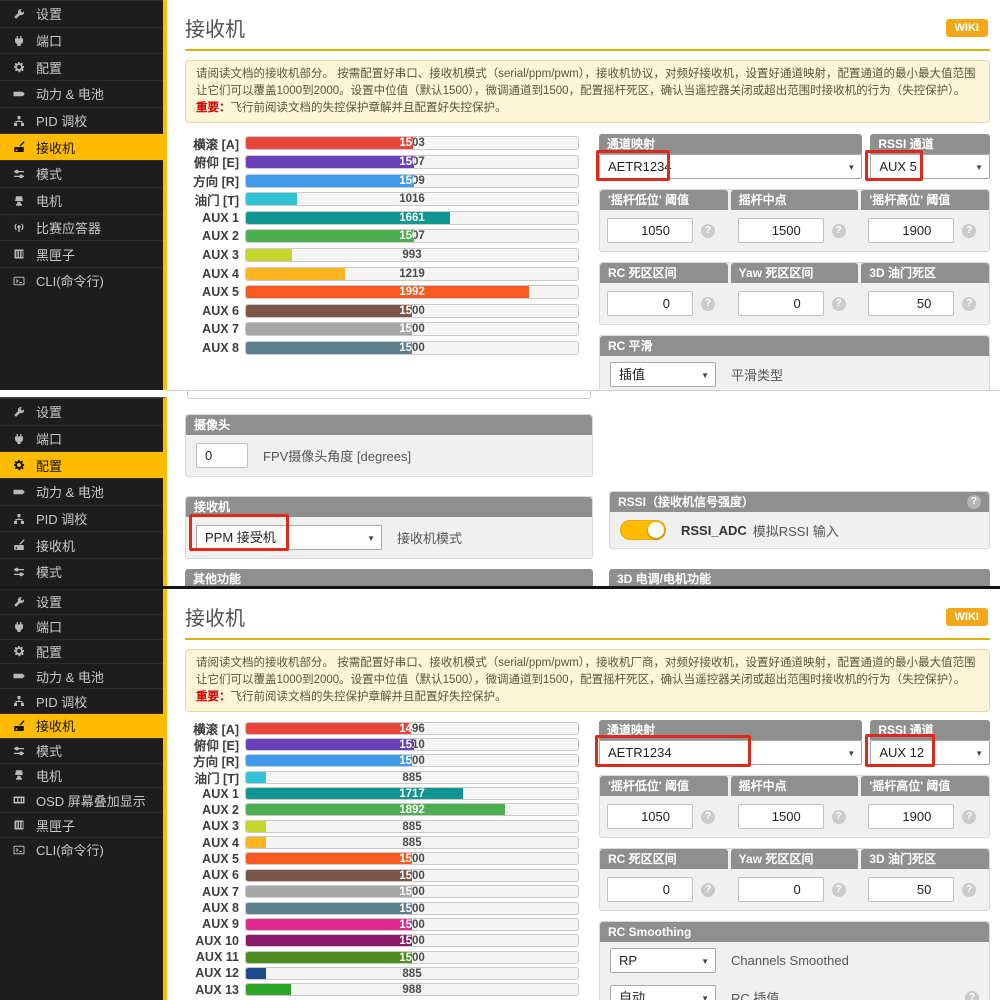 Image resolution: width=1000 pixels, height=1000 pixels. Describe the element at coordinates (643, 530) in the screenshot. I see `rssi-adc-toggle` at that location.